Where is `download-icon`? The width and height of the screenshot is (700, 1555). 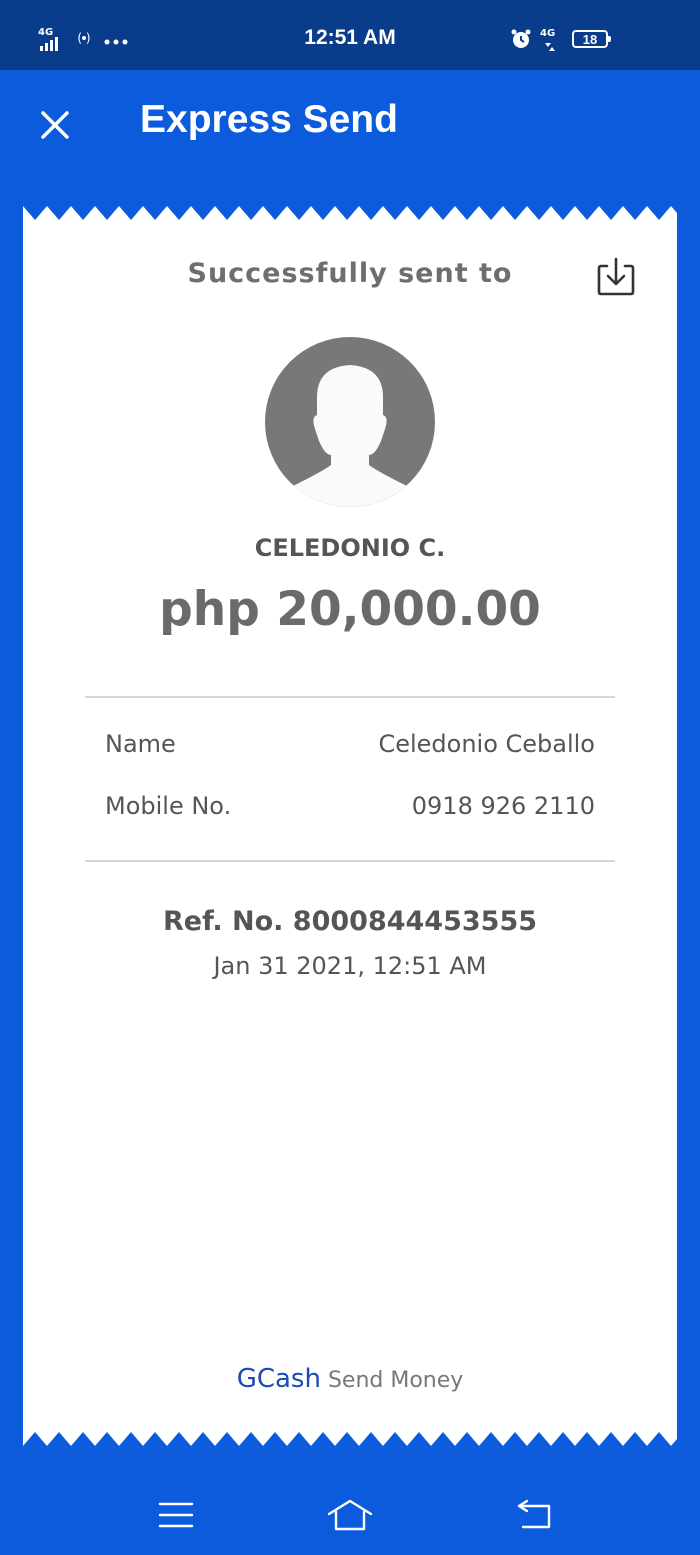 download-icon is located at coordinates (616, 276).